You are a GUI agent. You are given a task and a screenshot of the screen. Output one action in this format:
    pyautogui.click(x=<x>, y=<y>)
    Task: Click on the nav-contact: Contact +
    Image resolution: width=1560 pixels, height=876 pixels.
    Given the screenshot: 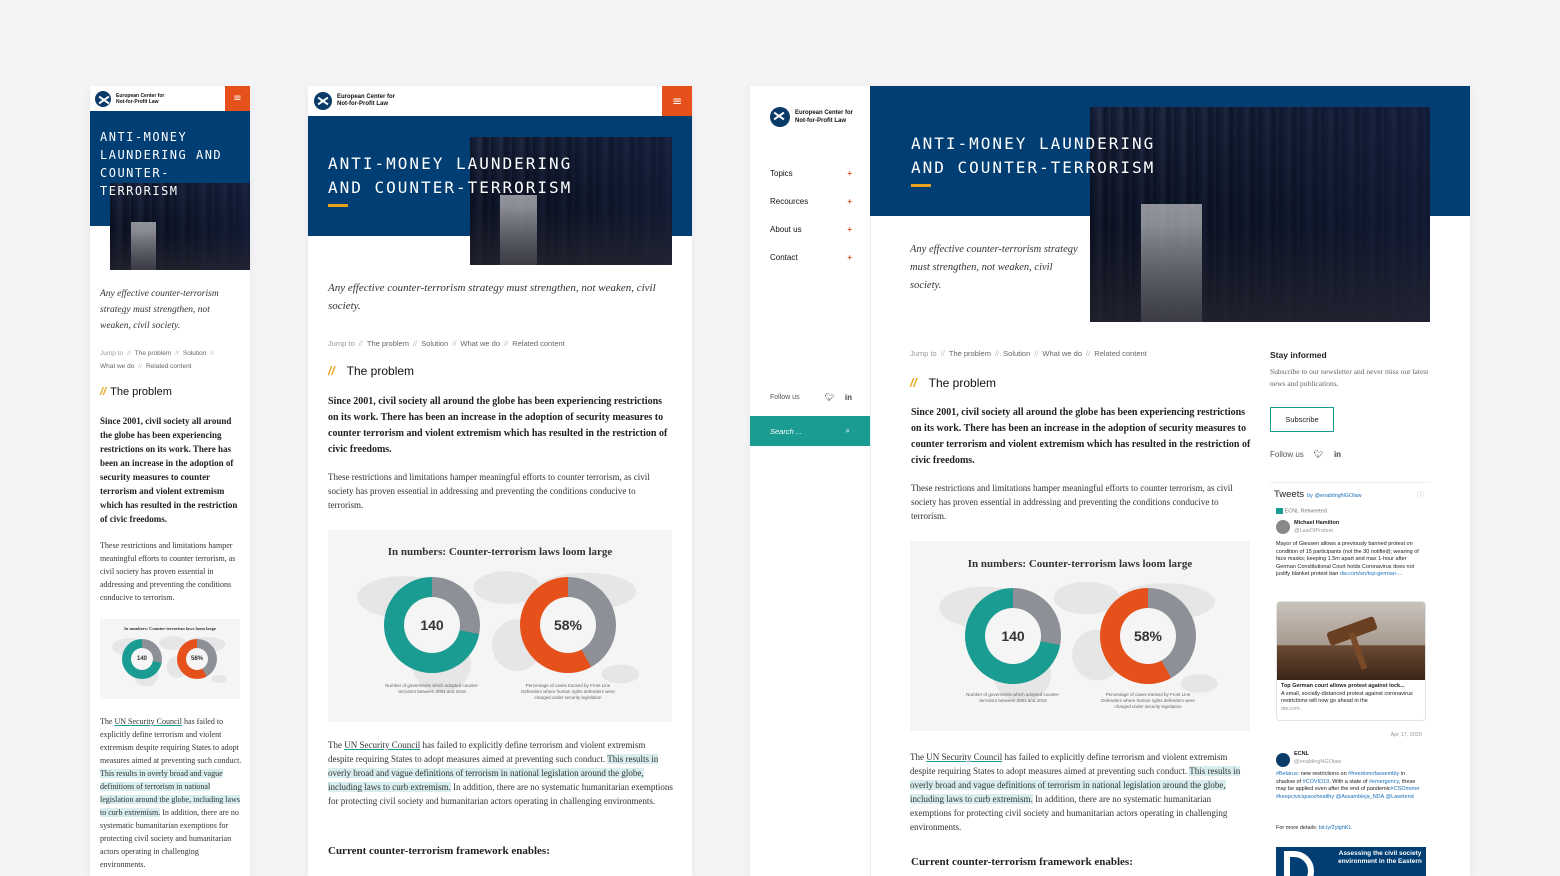 What is the action you would take?
    pyautogui.click(x=811, y=257)
    